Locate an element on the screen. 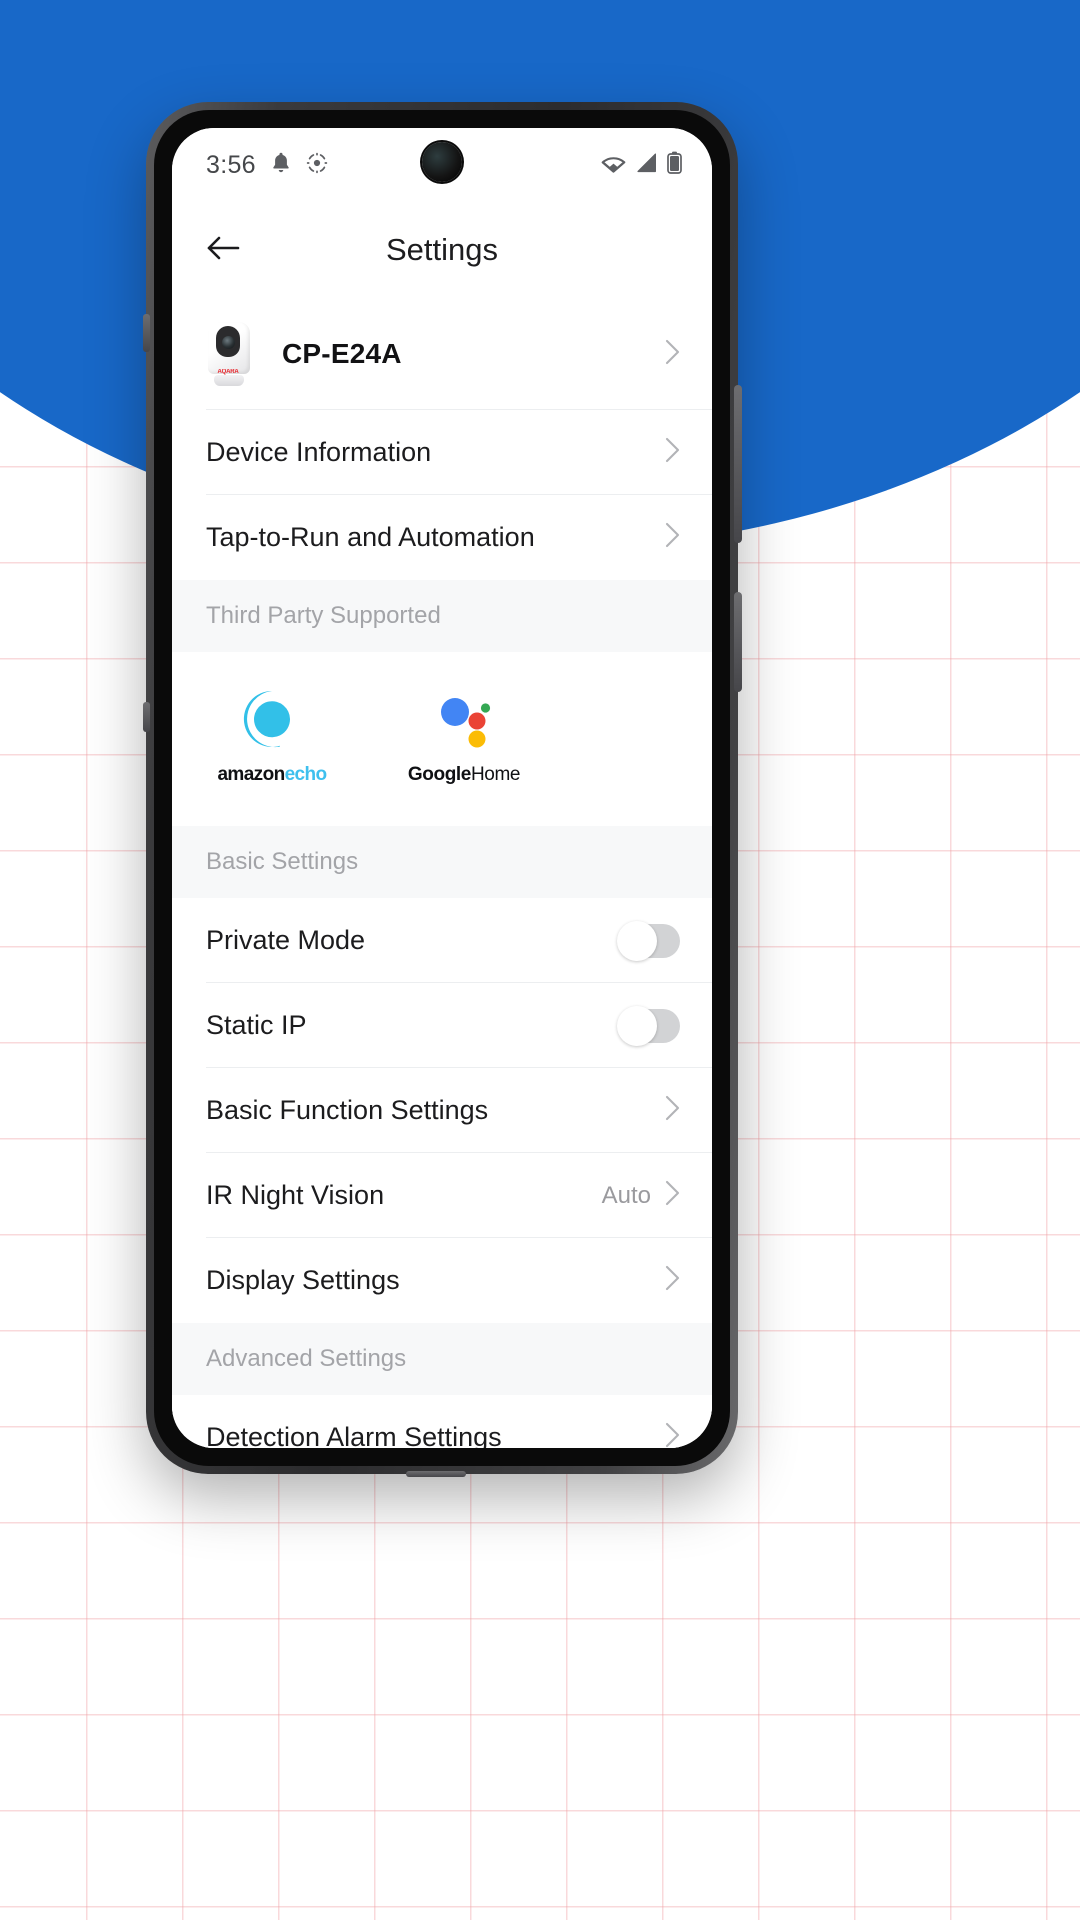 The width and height of the screenshot is (1080, 1920). row-label: Display Settings is located at coordinates (303, 1280).